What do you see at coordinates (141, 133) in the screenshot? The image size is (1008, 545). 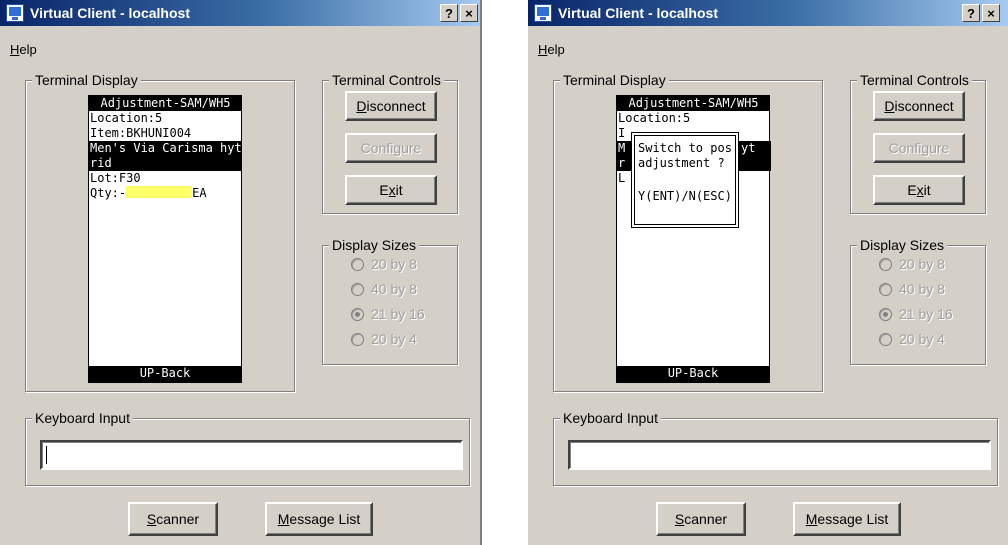 I see `screen-line-item: Item:BKHUNI004` at bounding box center [141, 133].